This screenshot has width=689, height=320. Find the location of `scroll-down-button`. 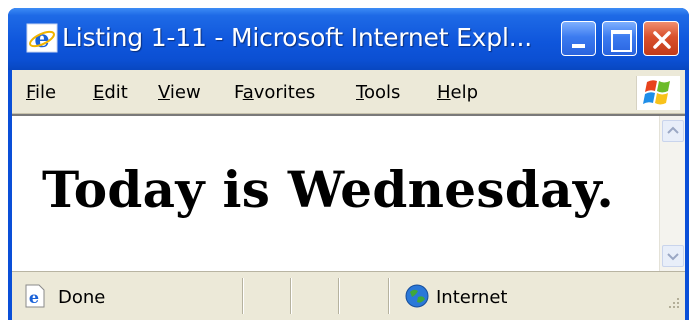

scroll-down-button is located at coordinates (673, 256).